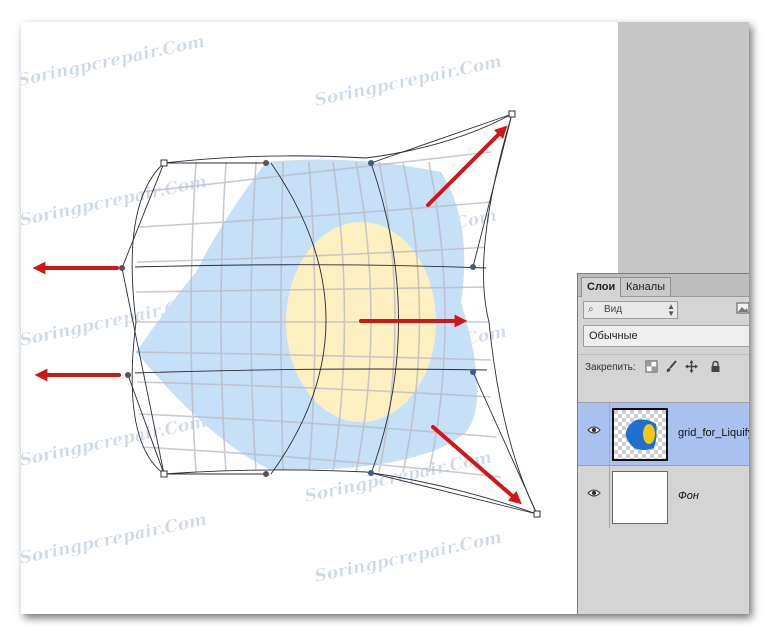 Image resolution: width=771 pixels, height=638 pixels. Describe the element at coordinates (613, 336) in the screenshot. I see `blend-mode-label: Обычные` at that location.